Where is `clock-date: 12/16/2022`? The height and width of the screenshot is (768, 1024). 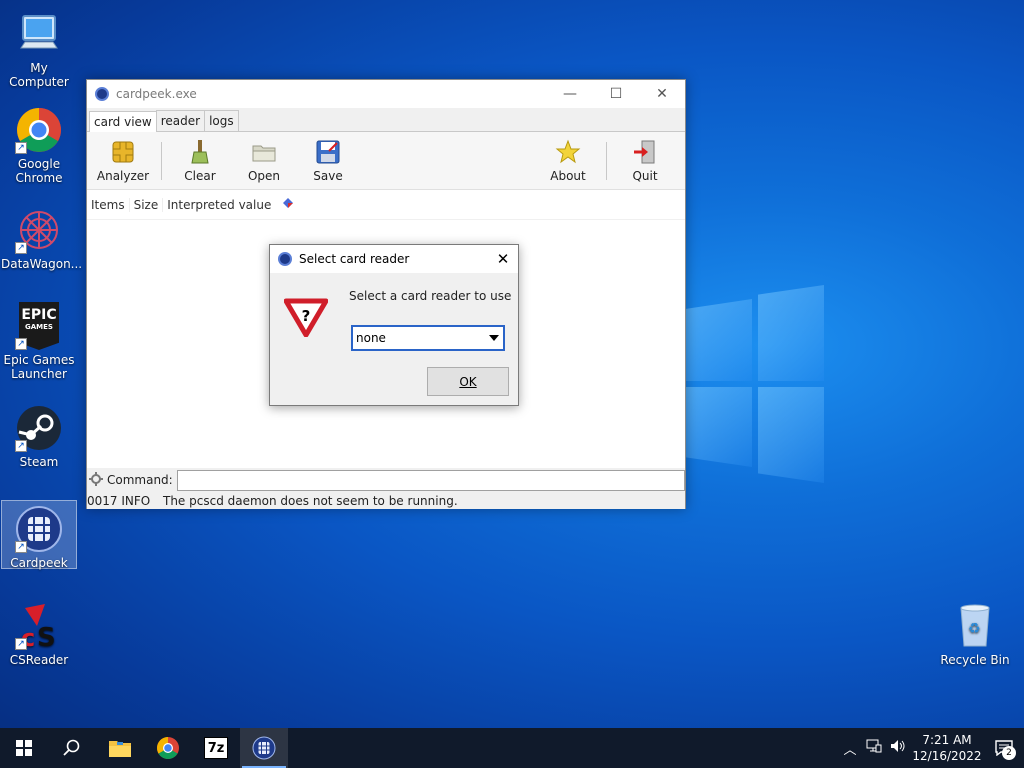
clock-date: 12/16/2022 is located at coordinates (947, 756).